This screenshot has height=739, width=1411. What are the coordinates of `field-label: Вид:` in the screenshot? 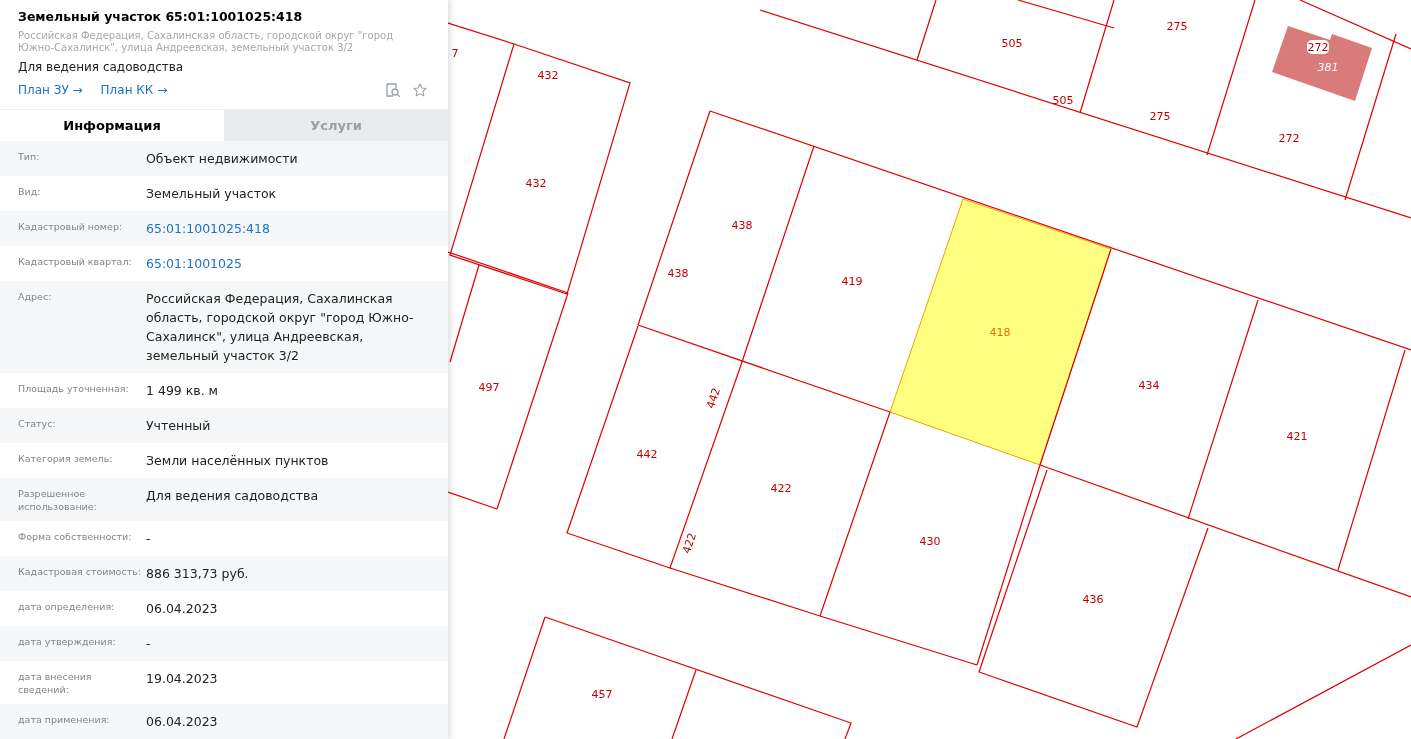 It's located at (29, 192).